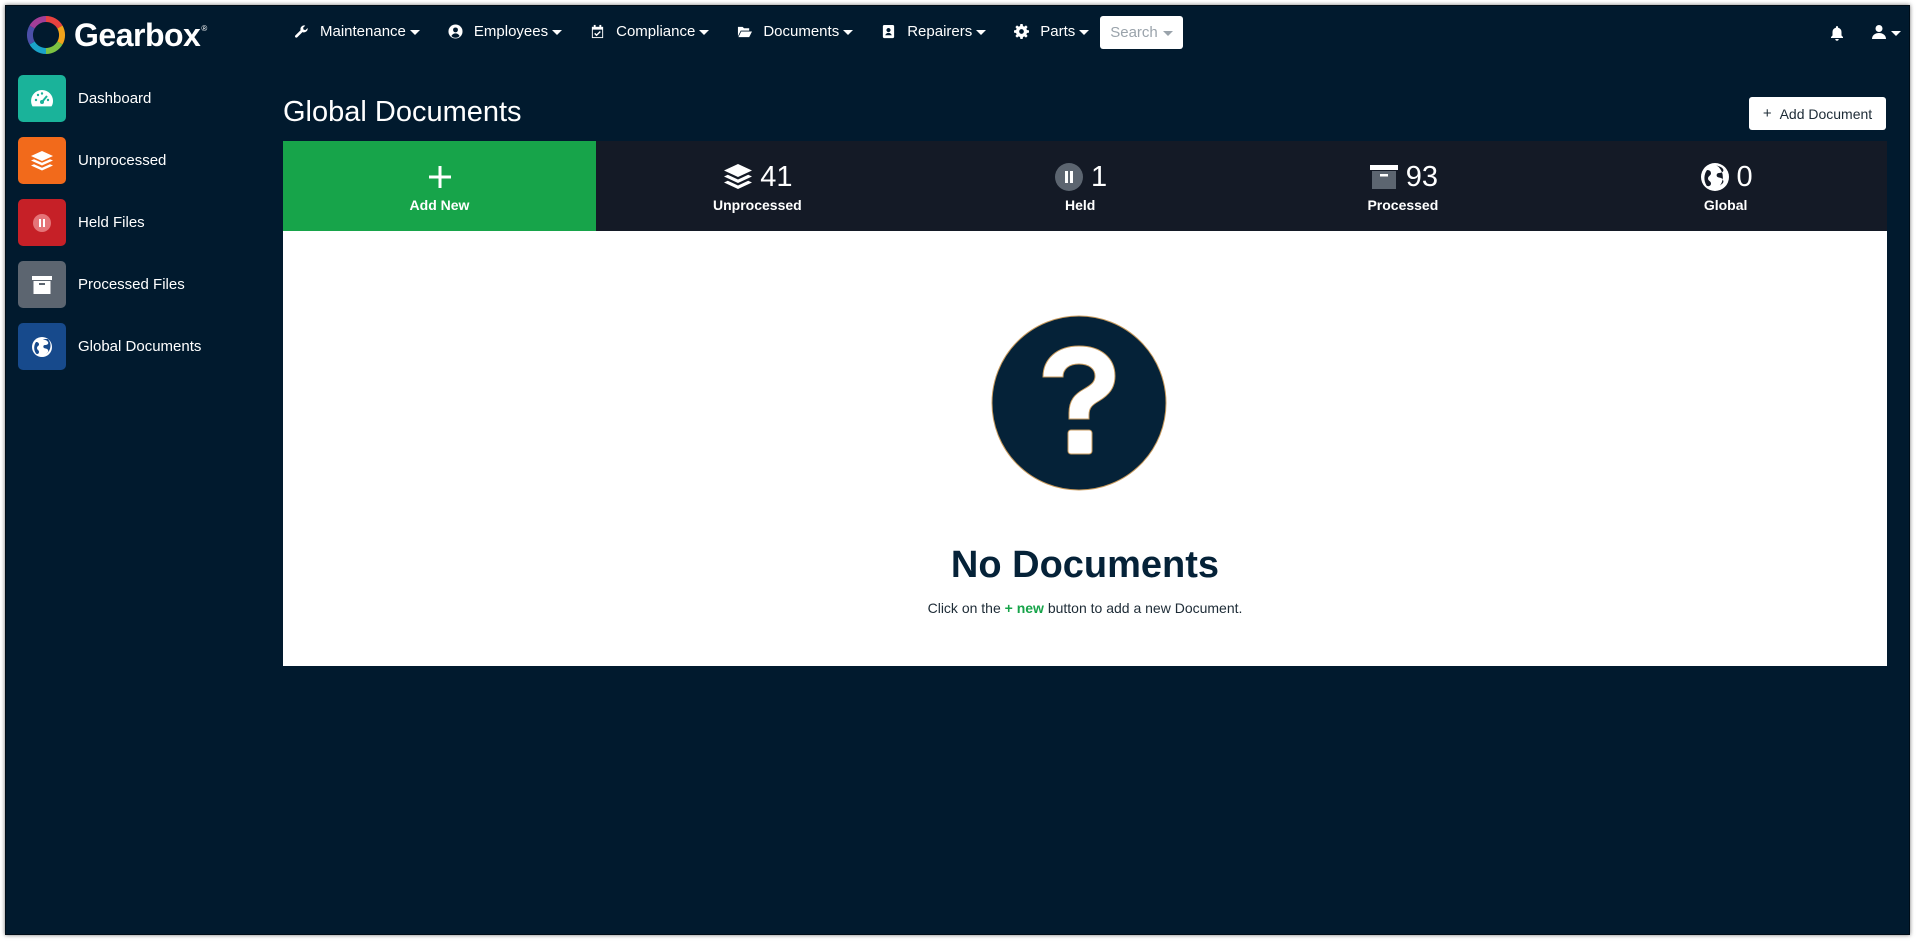 This screenshot has height=943, width=1918. Describe the element at coordinates (940, 31) in the screenshot. I see `nav-repairers-label: Repairers` at that location.